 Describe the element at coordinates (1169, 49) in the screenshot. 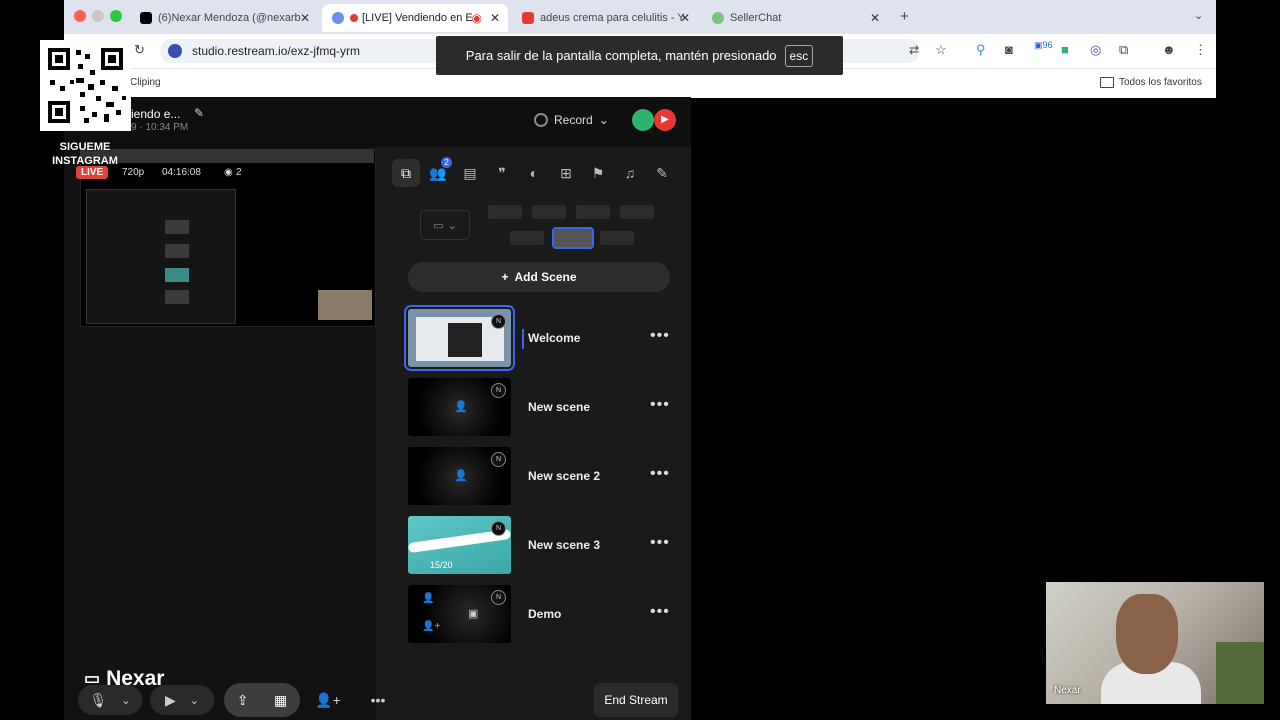

I see `profile-avatar-icon: ☻` at that location.